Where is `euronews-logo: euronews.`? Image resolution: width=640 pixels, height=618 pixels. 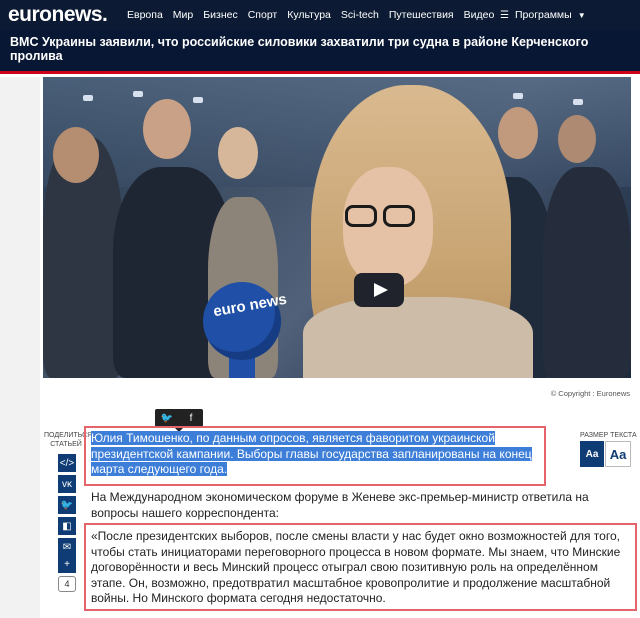 euronews-logo: euronews. is located at coordinates (58, 15).